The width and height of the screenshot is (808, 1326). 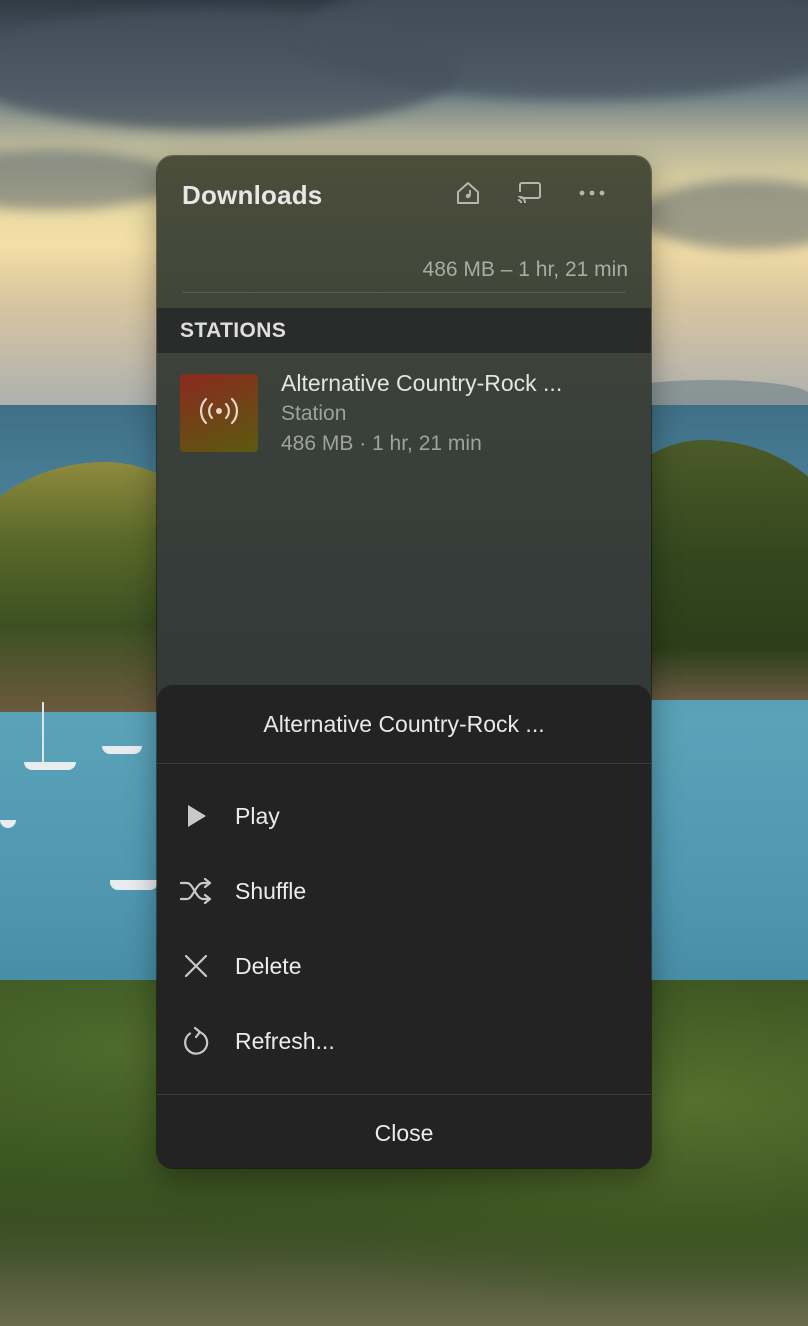 I want to click on station-type: Station, so click(x=314, y=413).